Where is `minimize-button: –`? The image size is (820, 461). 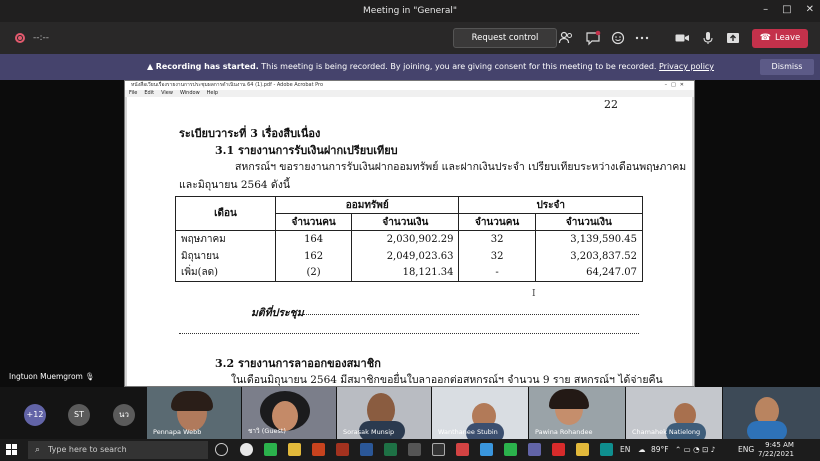
minimize-button: – is located at coordinates (765, 9).